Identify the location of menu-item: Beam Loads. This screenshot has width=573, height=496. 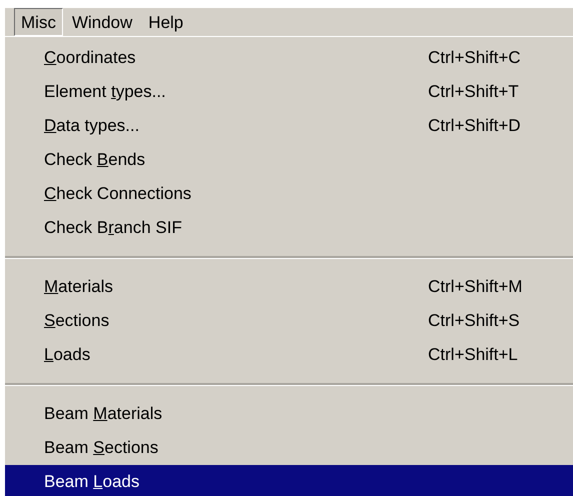
(289, 480).